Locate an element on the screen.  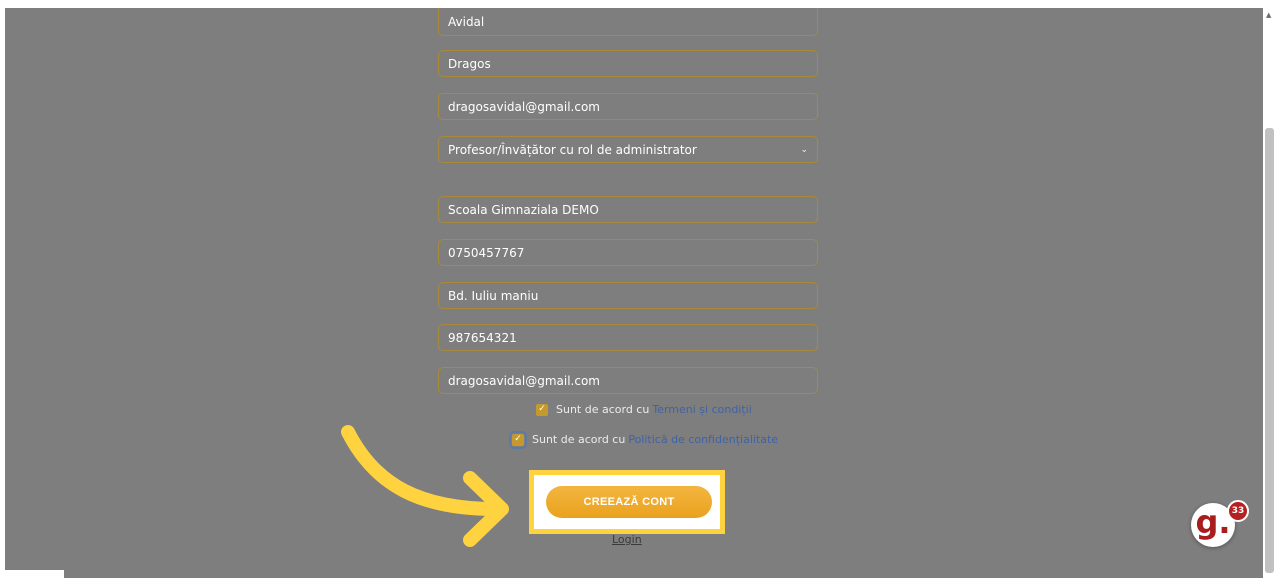
scrollbar-thumb is located at coordinates (1269, 350).